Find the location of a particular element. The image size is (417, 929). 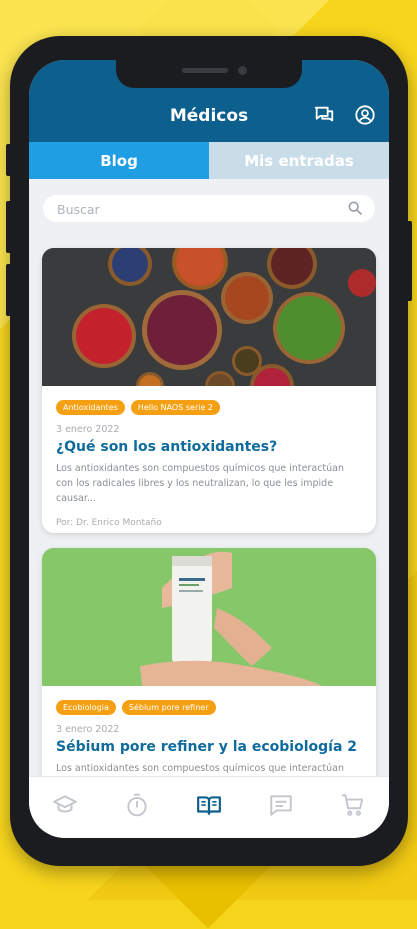

nav-blog is located at coordinates (209, 805).